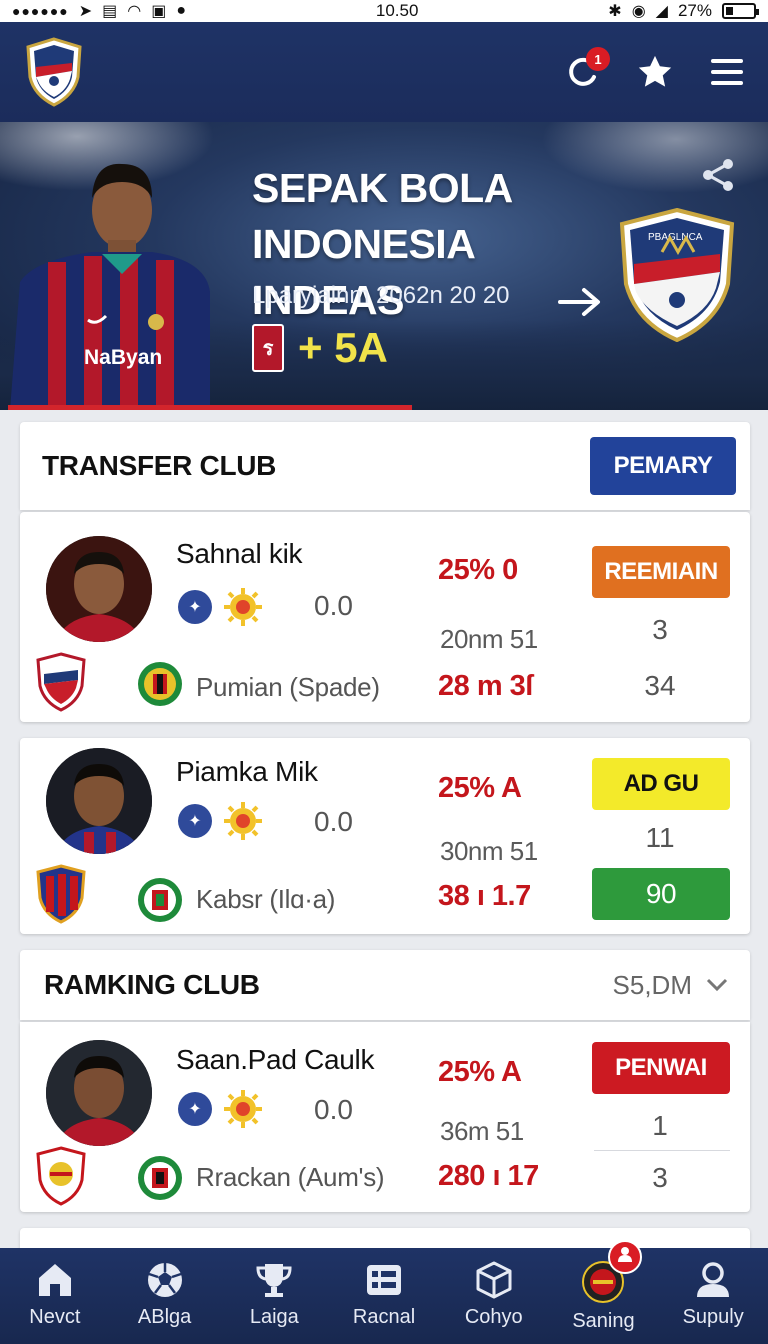  I want to click on share-icon, so click(719, 175).